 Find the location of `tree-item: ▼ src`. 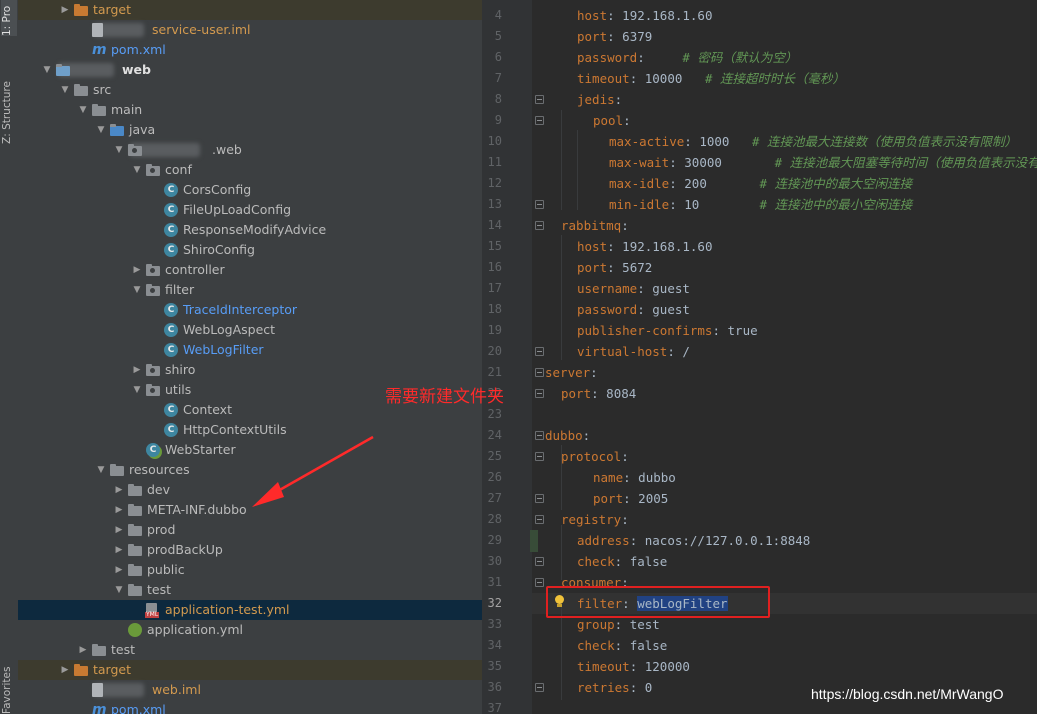

tree-item: ▼ src is located at coordinates (250, 90).